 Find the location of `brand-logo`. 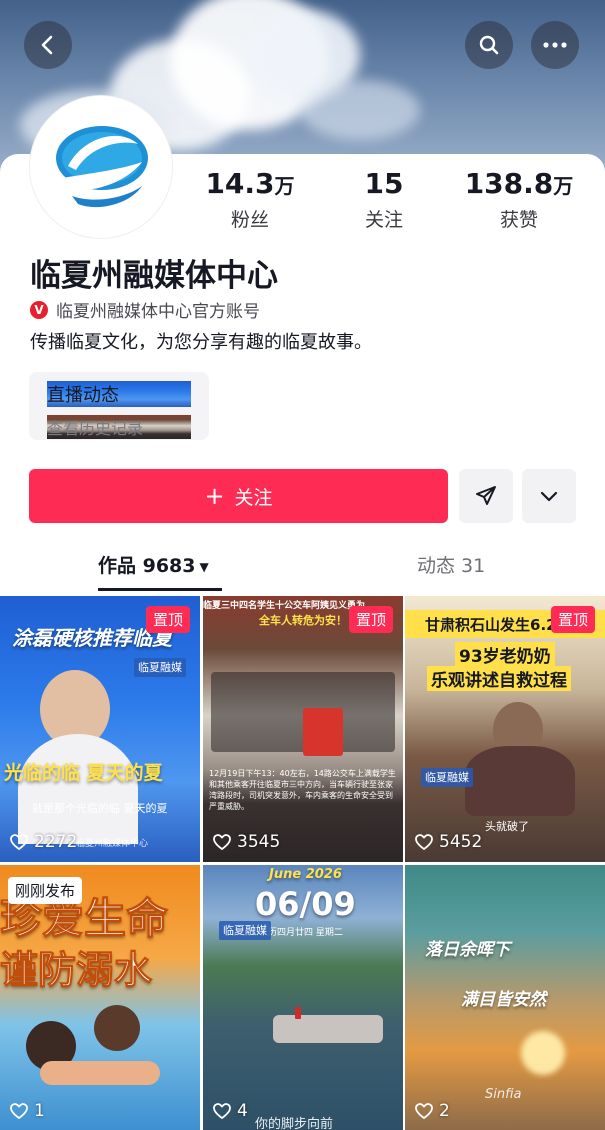

brand-logo is located at coordinates (101, 167).